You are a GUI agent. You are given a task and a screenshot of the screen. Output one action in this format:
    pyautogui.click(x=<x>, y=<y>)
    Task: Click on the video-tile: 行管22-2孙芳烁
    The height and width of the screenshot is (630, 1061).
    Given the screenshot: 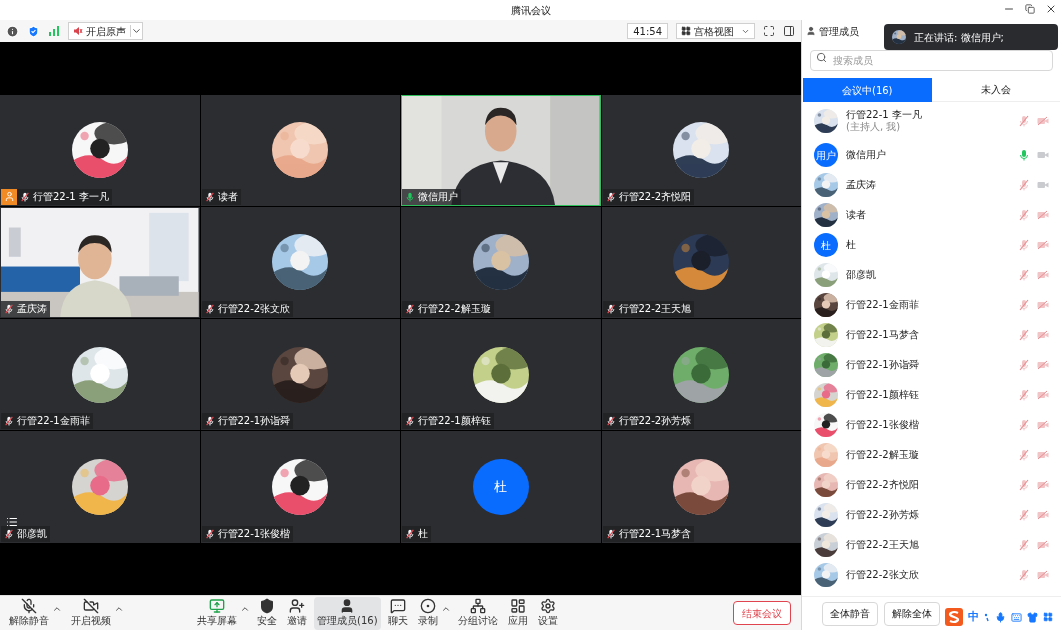 What is the action you would take?
    pyautogui.click(x=701, y=375)
    